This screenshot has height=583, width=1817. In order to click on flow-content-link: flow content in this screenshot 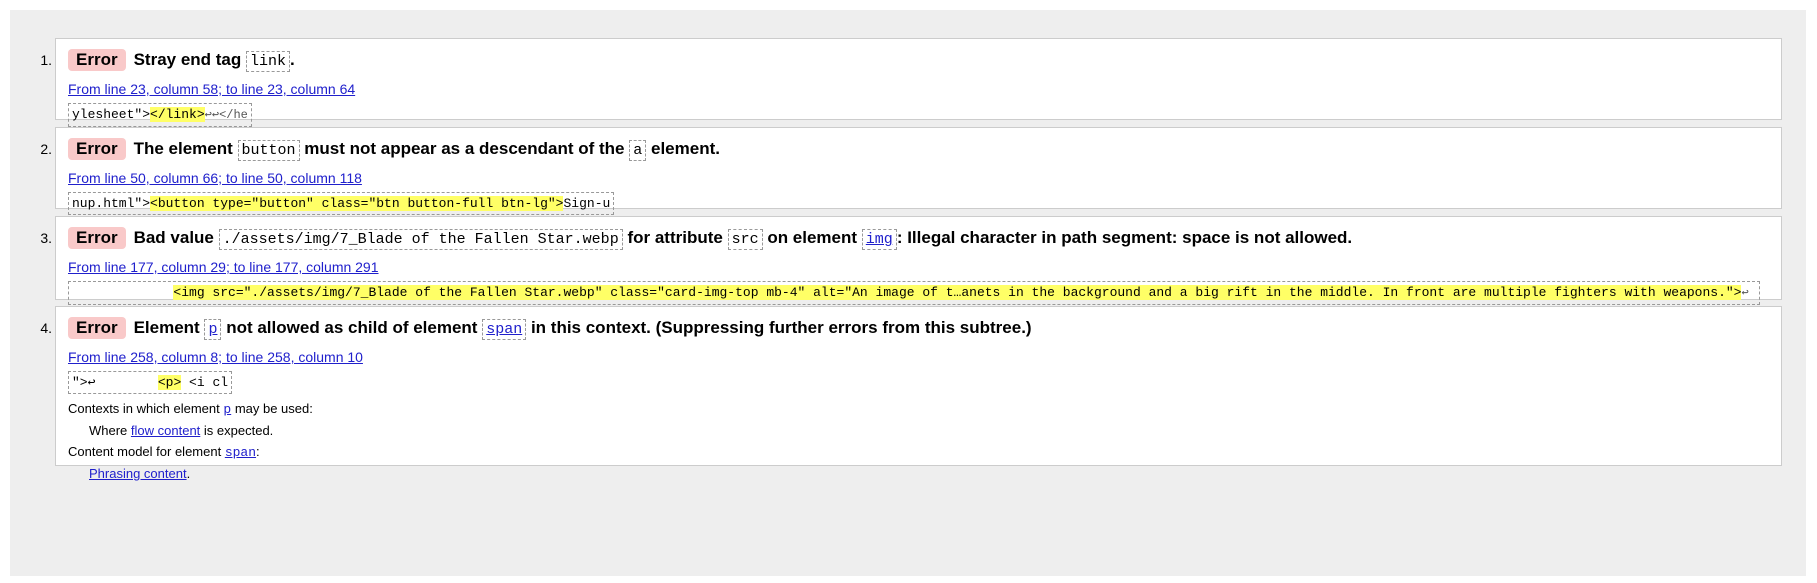, I will do `click(165, 430)`.